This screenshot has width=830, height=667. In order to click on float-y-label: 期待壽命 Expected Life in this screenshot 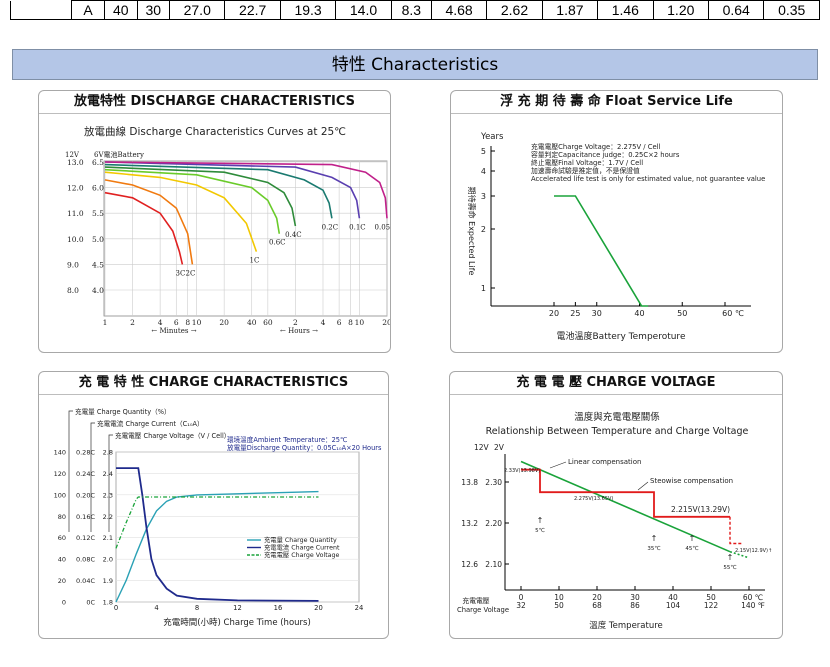, I will do `click(472, 231)`.